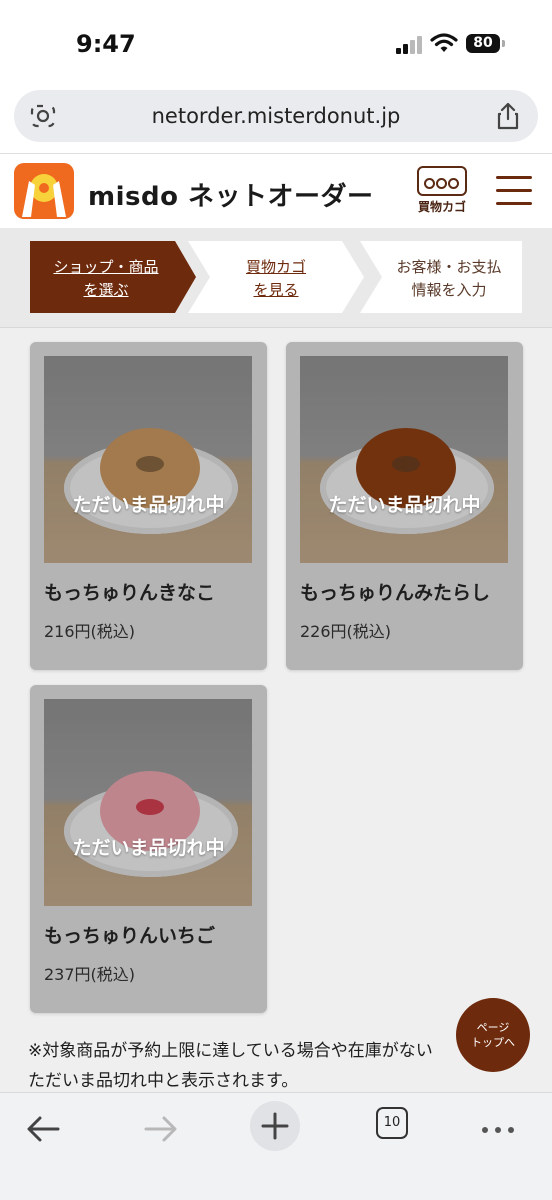  I want to click on product-card: ただいま品切れ中 もっちゅりんいちご 237円(税込), so click(148, 849).